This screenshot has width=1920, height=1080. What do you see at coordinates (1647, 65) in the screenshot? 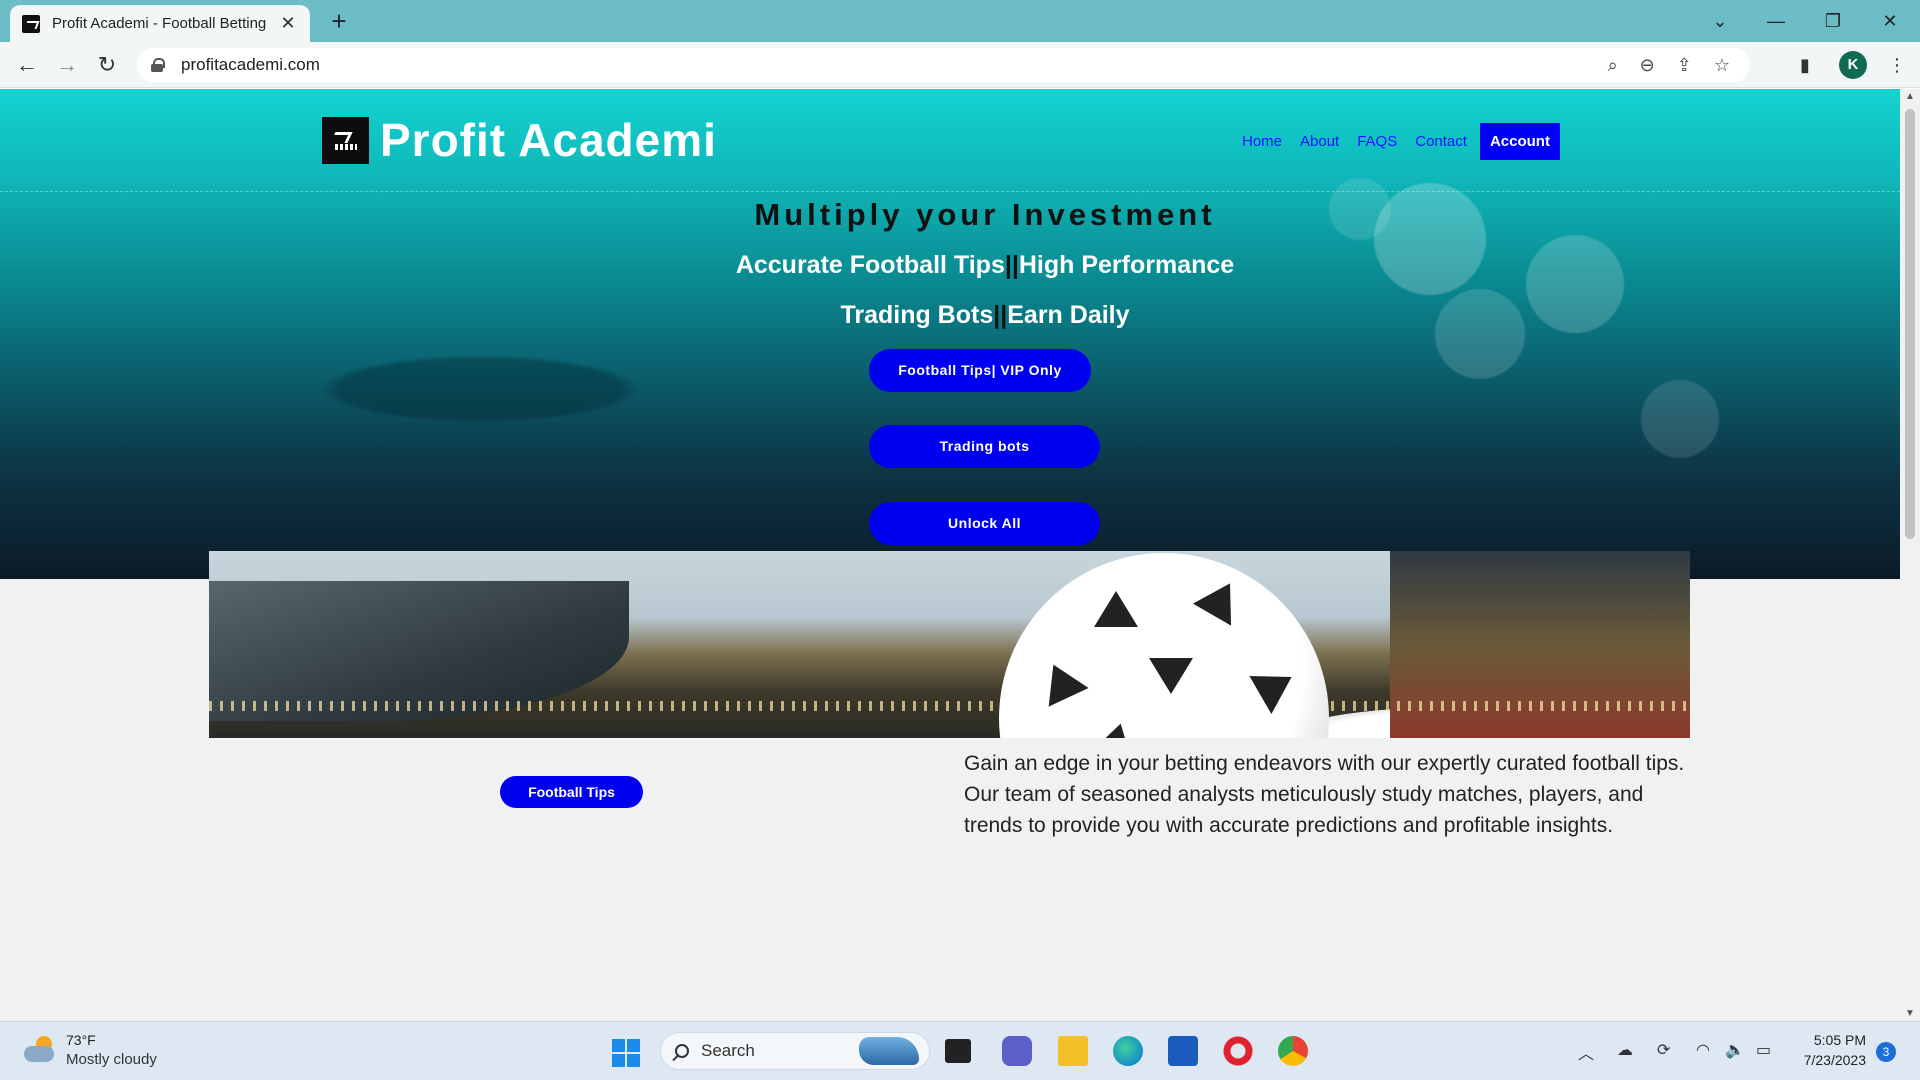
I see `zoom-icon: ⊖` at bounding box center [1647, 65].